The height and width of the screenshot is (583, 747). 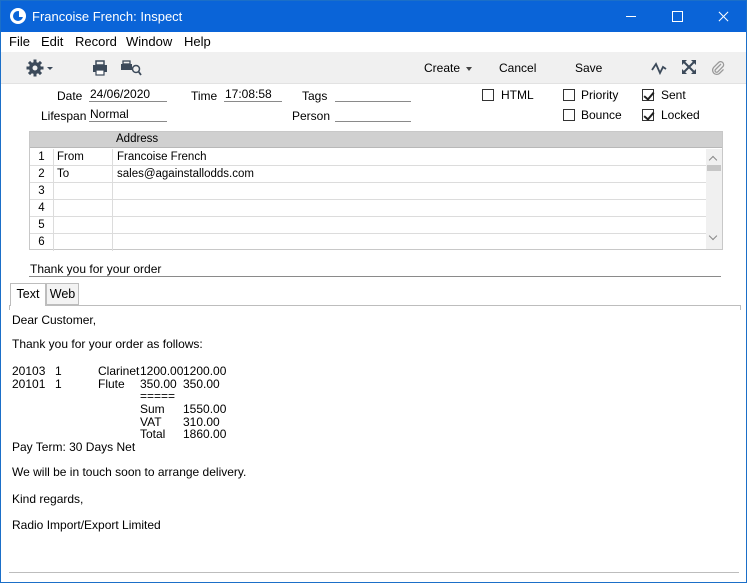 I want to click on app-logo-icon, so click(x=18, y=16).